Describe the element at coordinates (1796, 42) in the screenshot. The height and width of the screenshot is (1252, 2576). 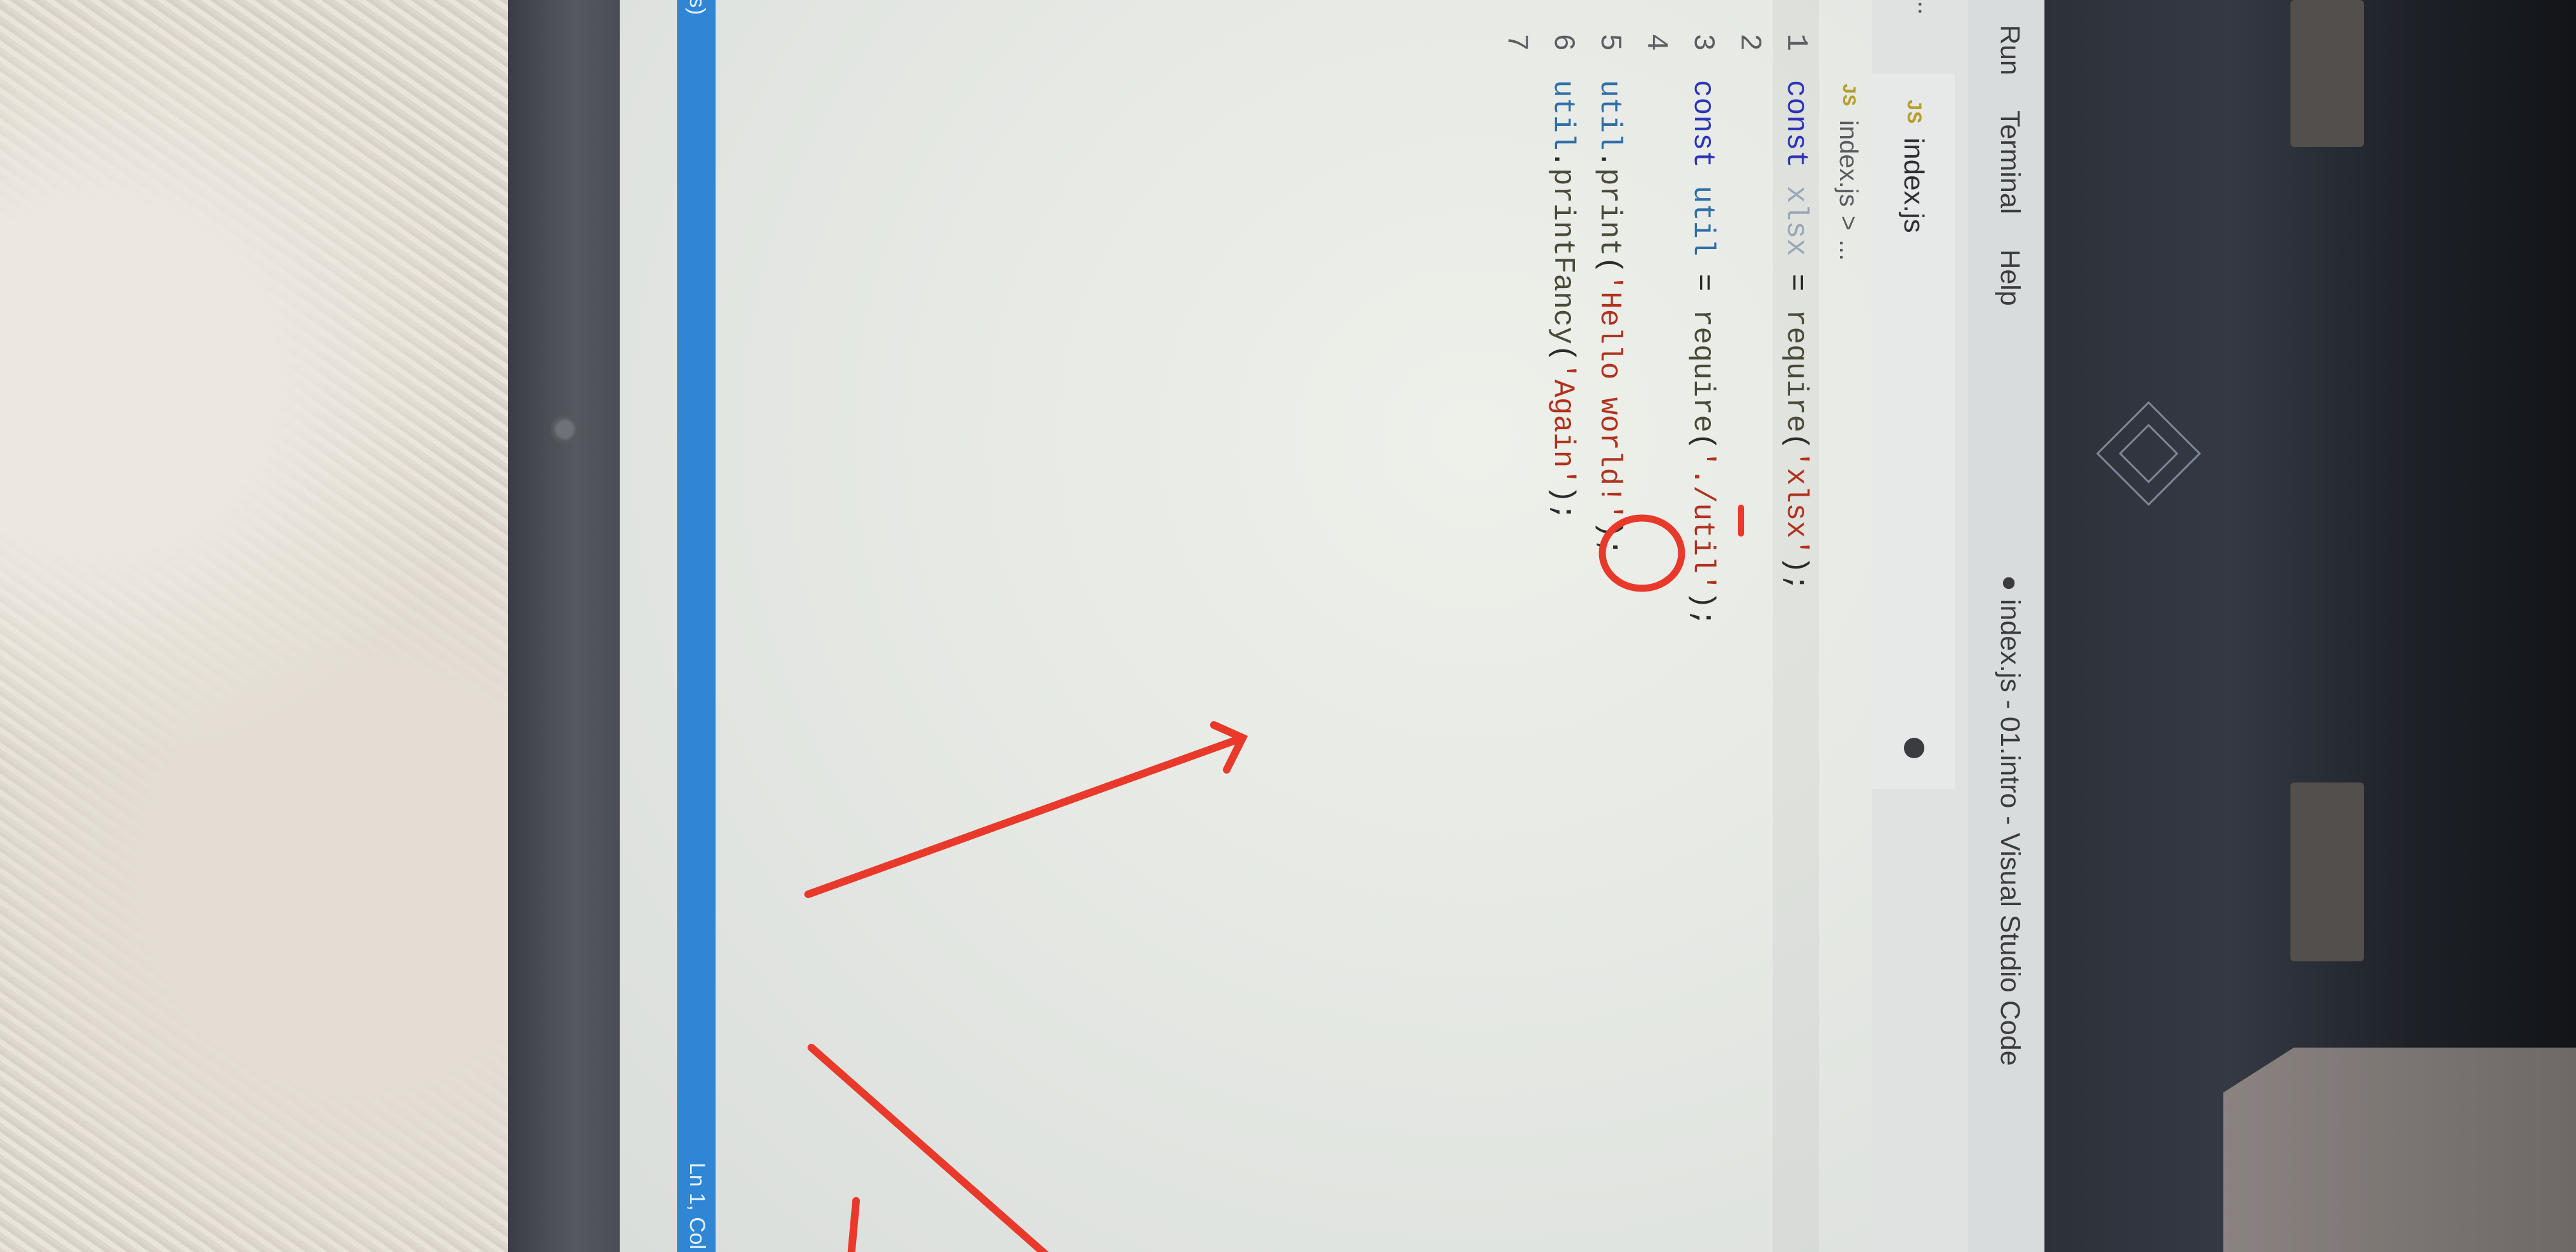
I see `line-number: 1` at that location.